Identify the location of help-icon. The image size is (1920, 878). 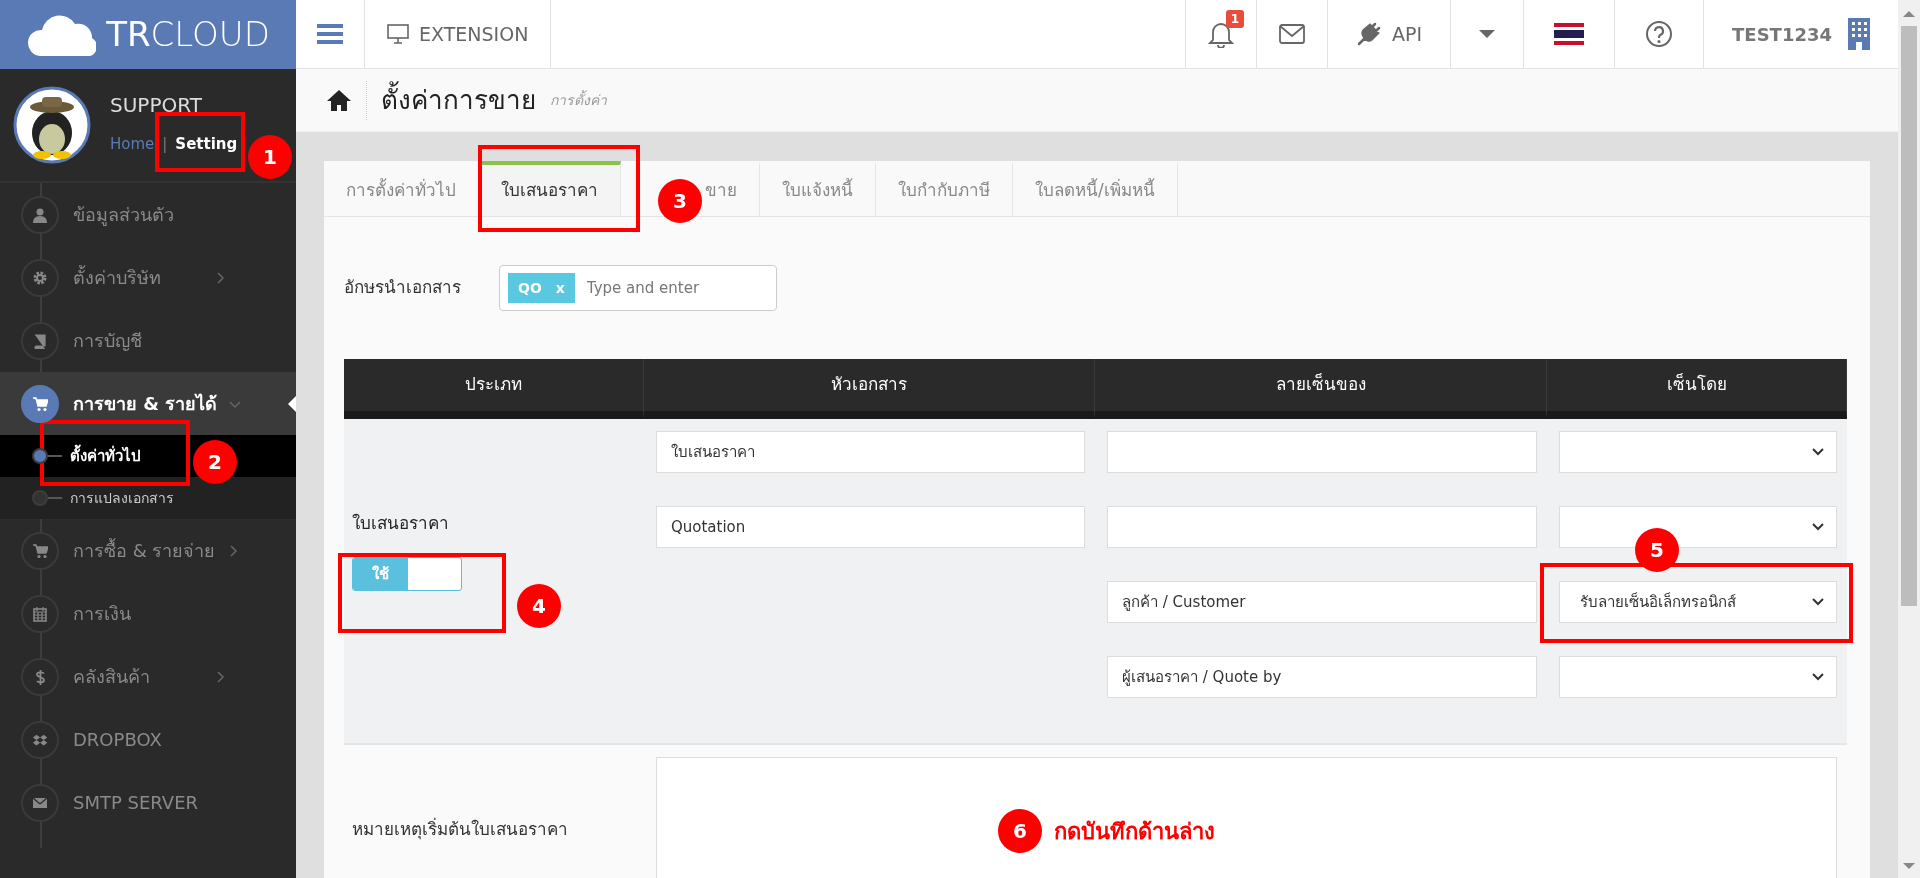
(1659, 34).